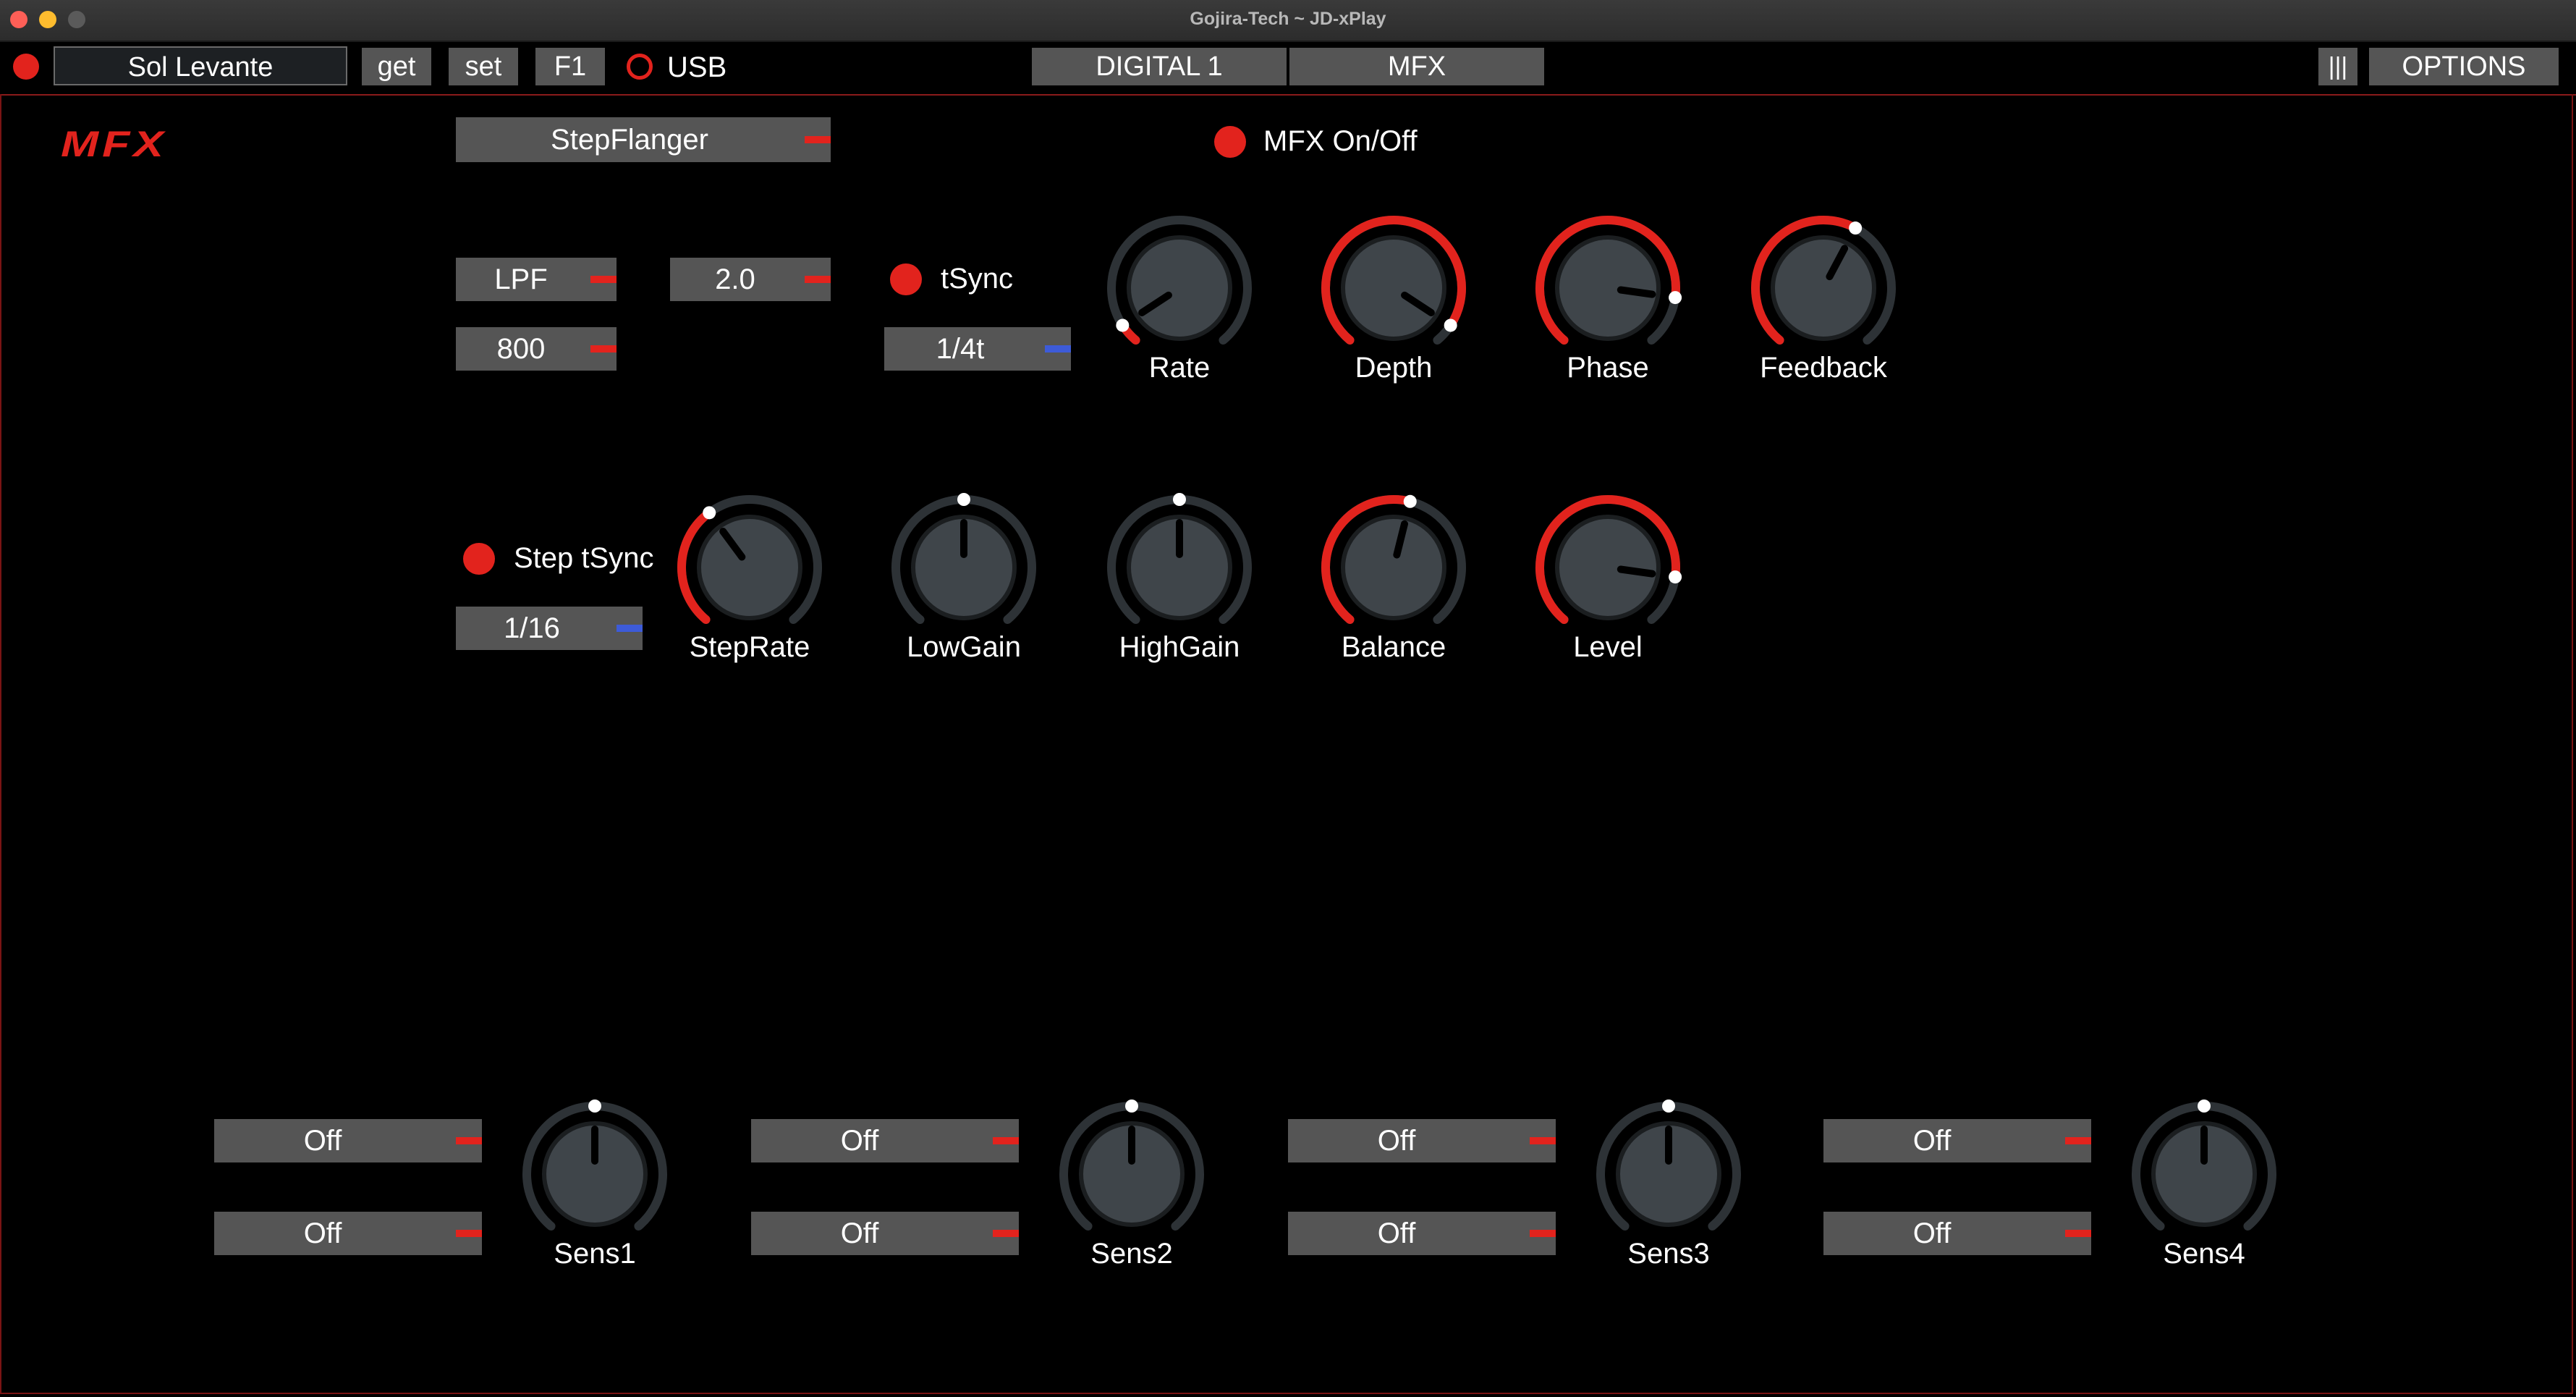 This screenshot has width=2576, height=1397. I want to click on tab-mfx: MFX, so click(1416, 66).